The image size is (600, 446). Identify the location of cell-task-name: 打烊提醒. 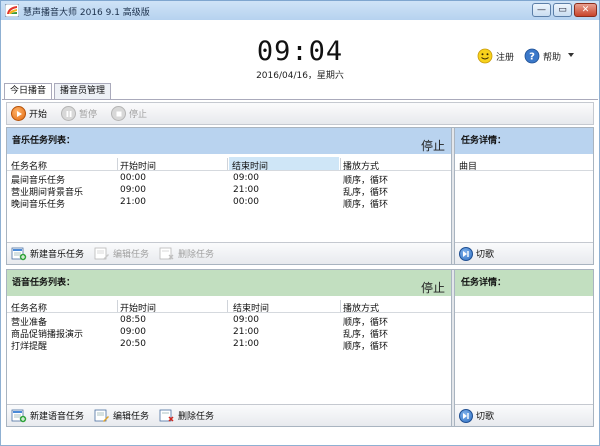
(29, 347).